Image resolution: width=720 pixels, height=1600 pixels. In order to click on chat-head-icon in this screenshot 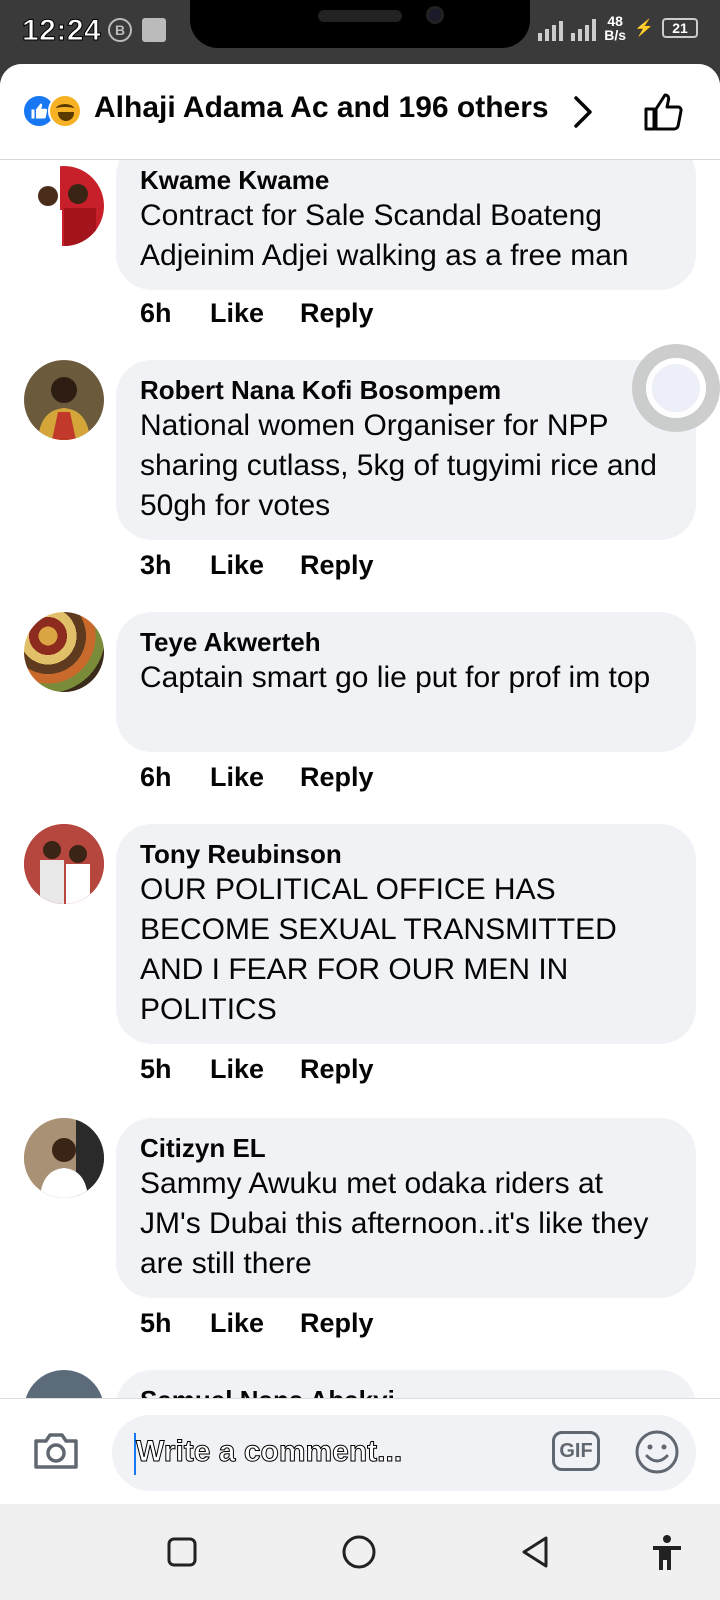, I will do `click(676, 388)`.